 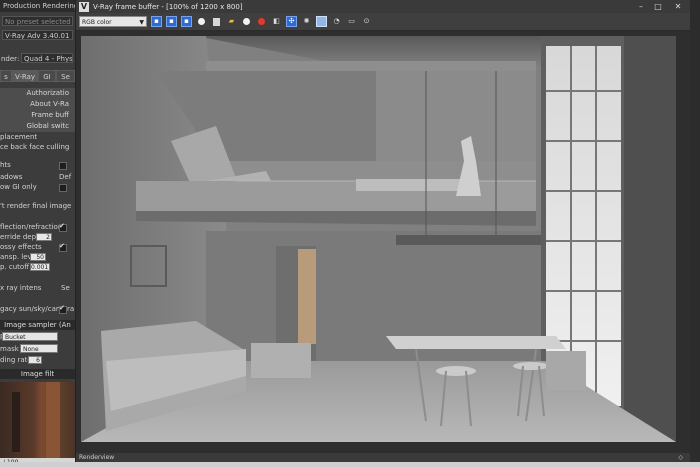 What do you see at coordinates (231, 21) in the screenshot?
I see `load-icon: ▰` at bounding box center [231, 21].